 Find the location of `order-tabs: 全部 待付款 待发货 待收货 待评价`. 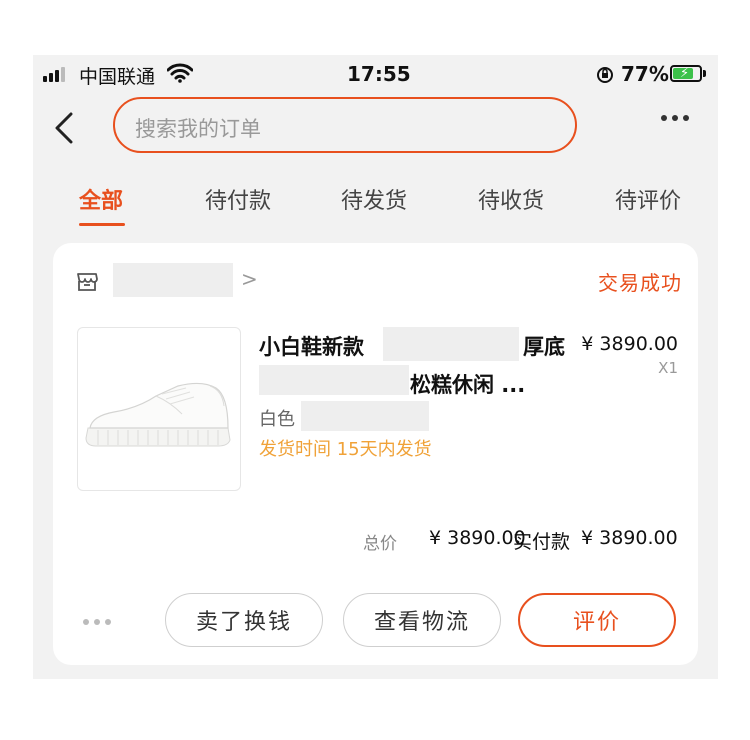

order-tabs: 全部 待付款 待发货 待收货 待评价 is located at coordinates (375, 201).